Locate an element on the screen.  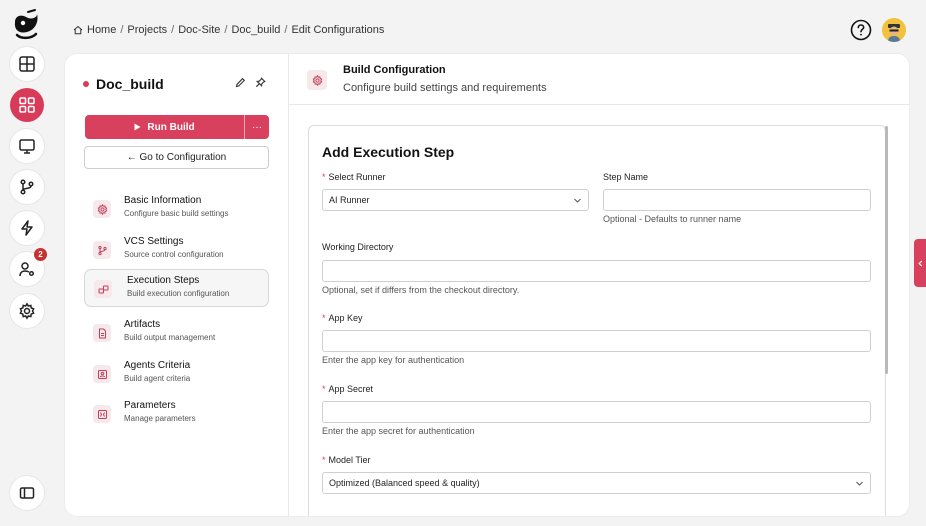
app-key-input is located at coordinates (596, 341).